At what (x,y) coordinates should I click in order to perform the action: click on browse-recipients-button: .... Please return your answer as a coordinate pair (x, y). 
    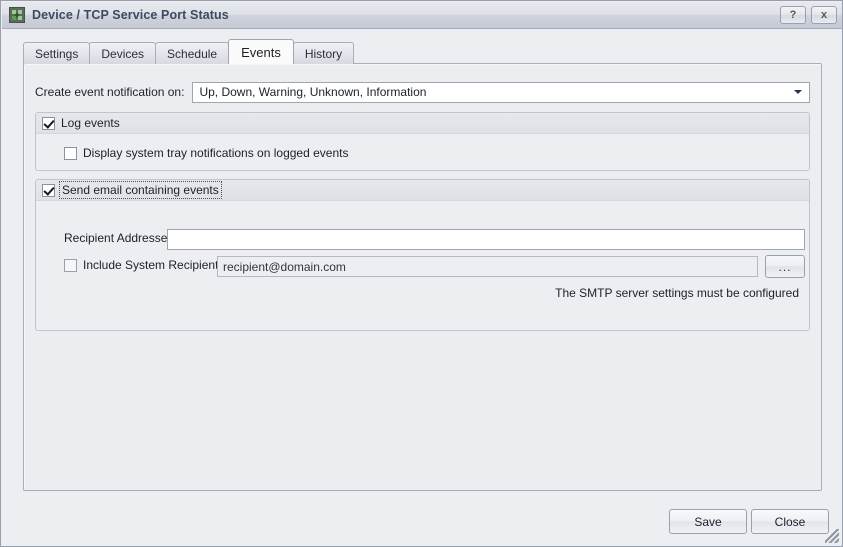
    Looking at the image, I should click on (785, 266).